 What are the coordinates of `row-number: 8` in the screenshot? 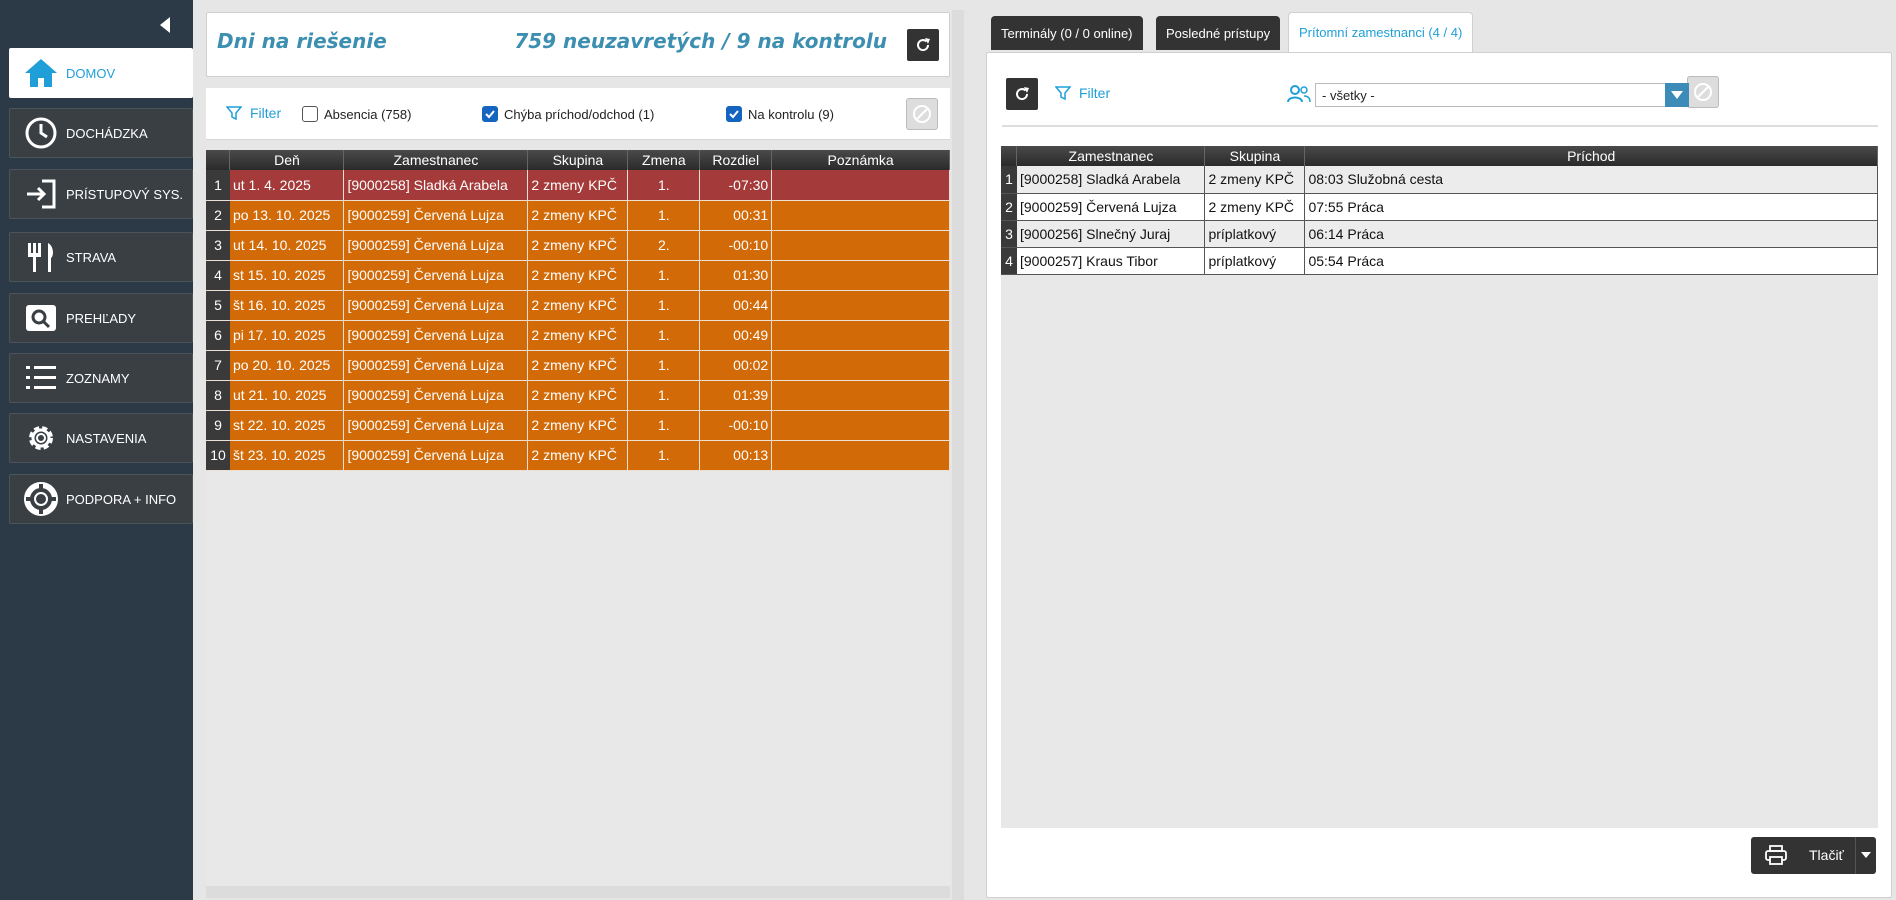 It's located at (218, 395).